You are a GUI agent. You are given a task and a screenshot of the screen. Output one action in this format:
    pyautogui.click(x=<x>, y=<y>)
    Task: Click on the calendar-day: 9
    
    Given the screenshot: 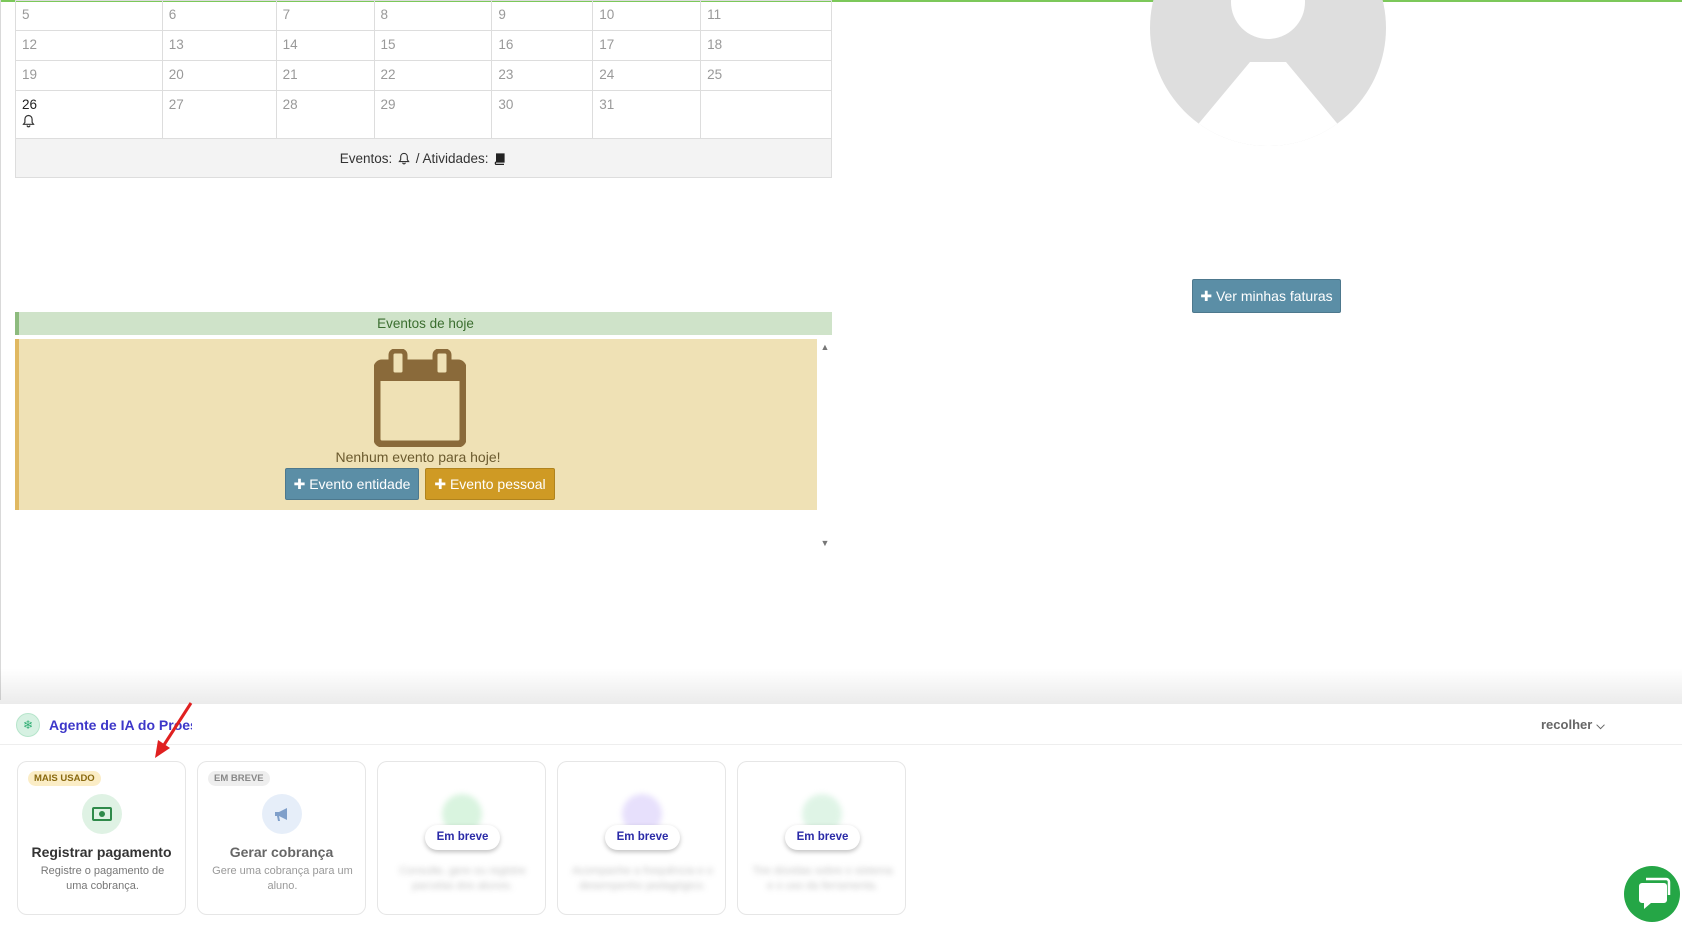 What is the action you would take?
    pyautogui.click(x=542, y=15)
    